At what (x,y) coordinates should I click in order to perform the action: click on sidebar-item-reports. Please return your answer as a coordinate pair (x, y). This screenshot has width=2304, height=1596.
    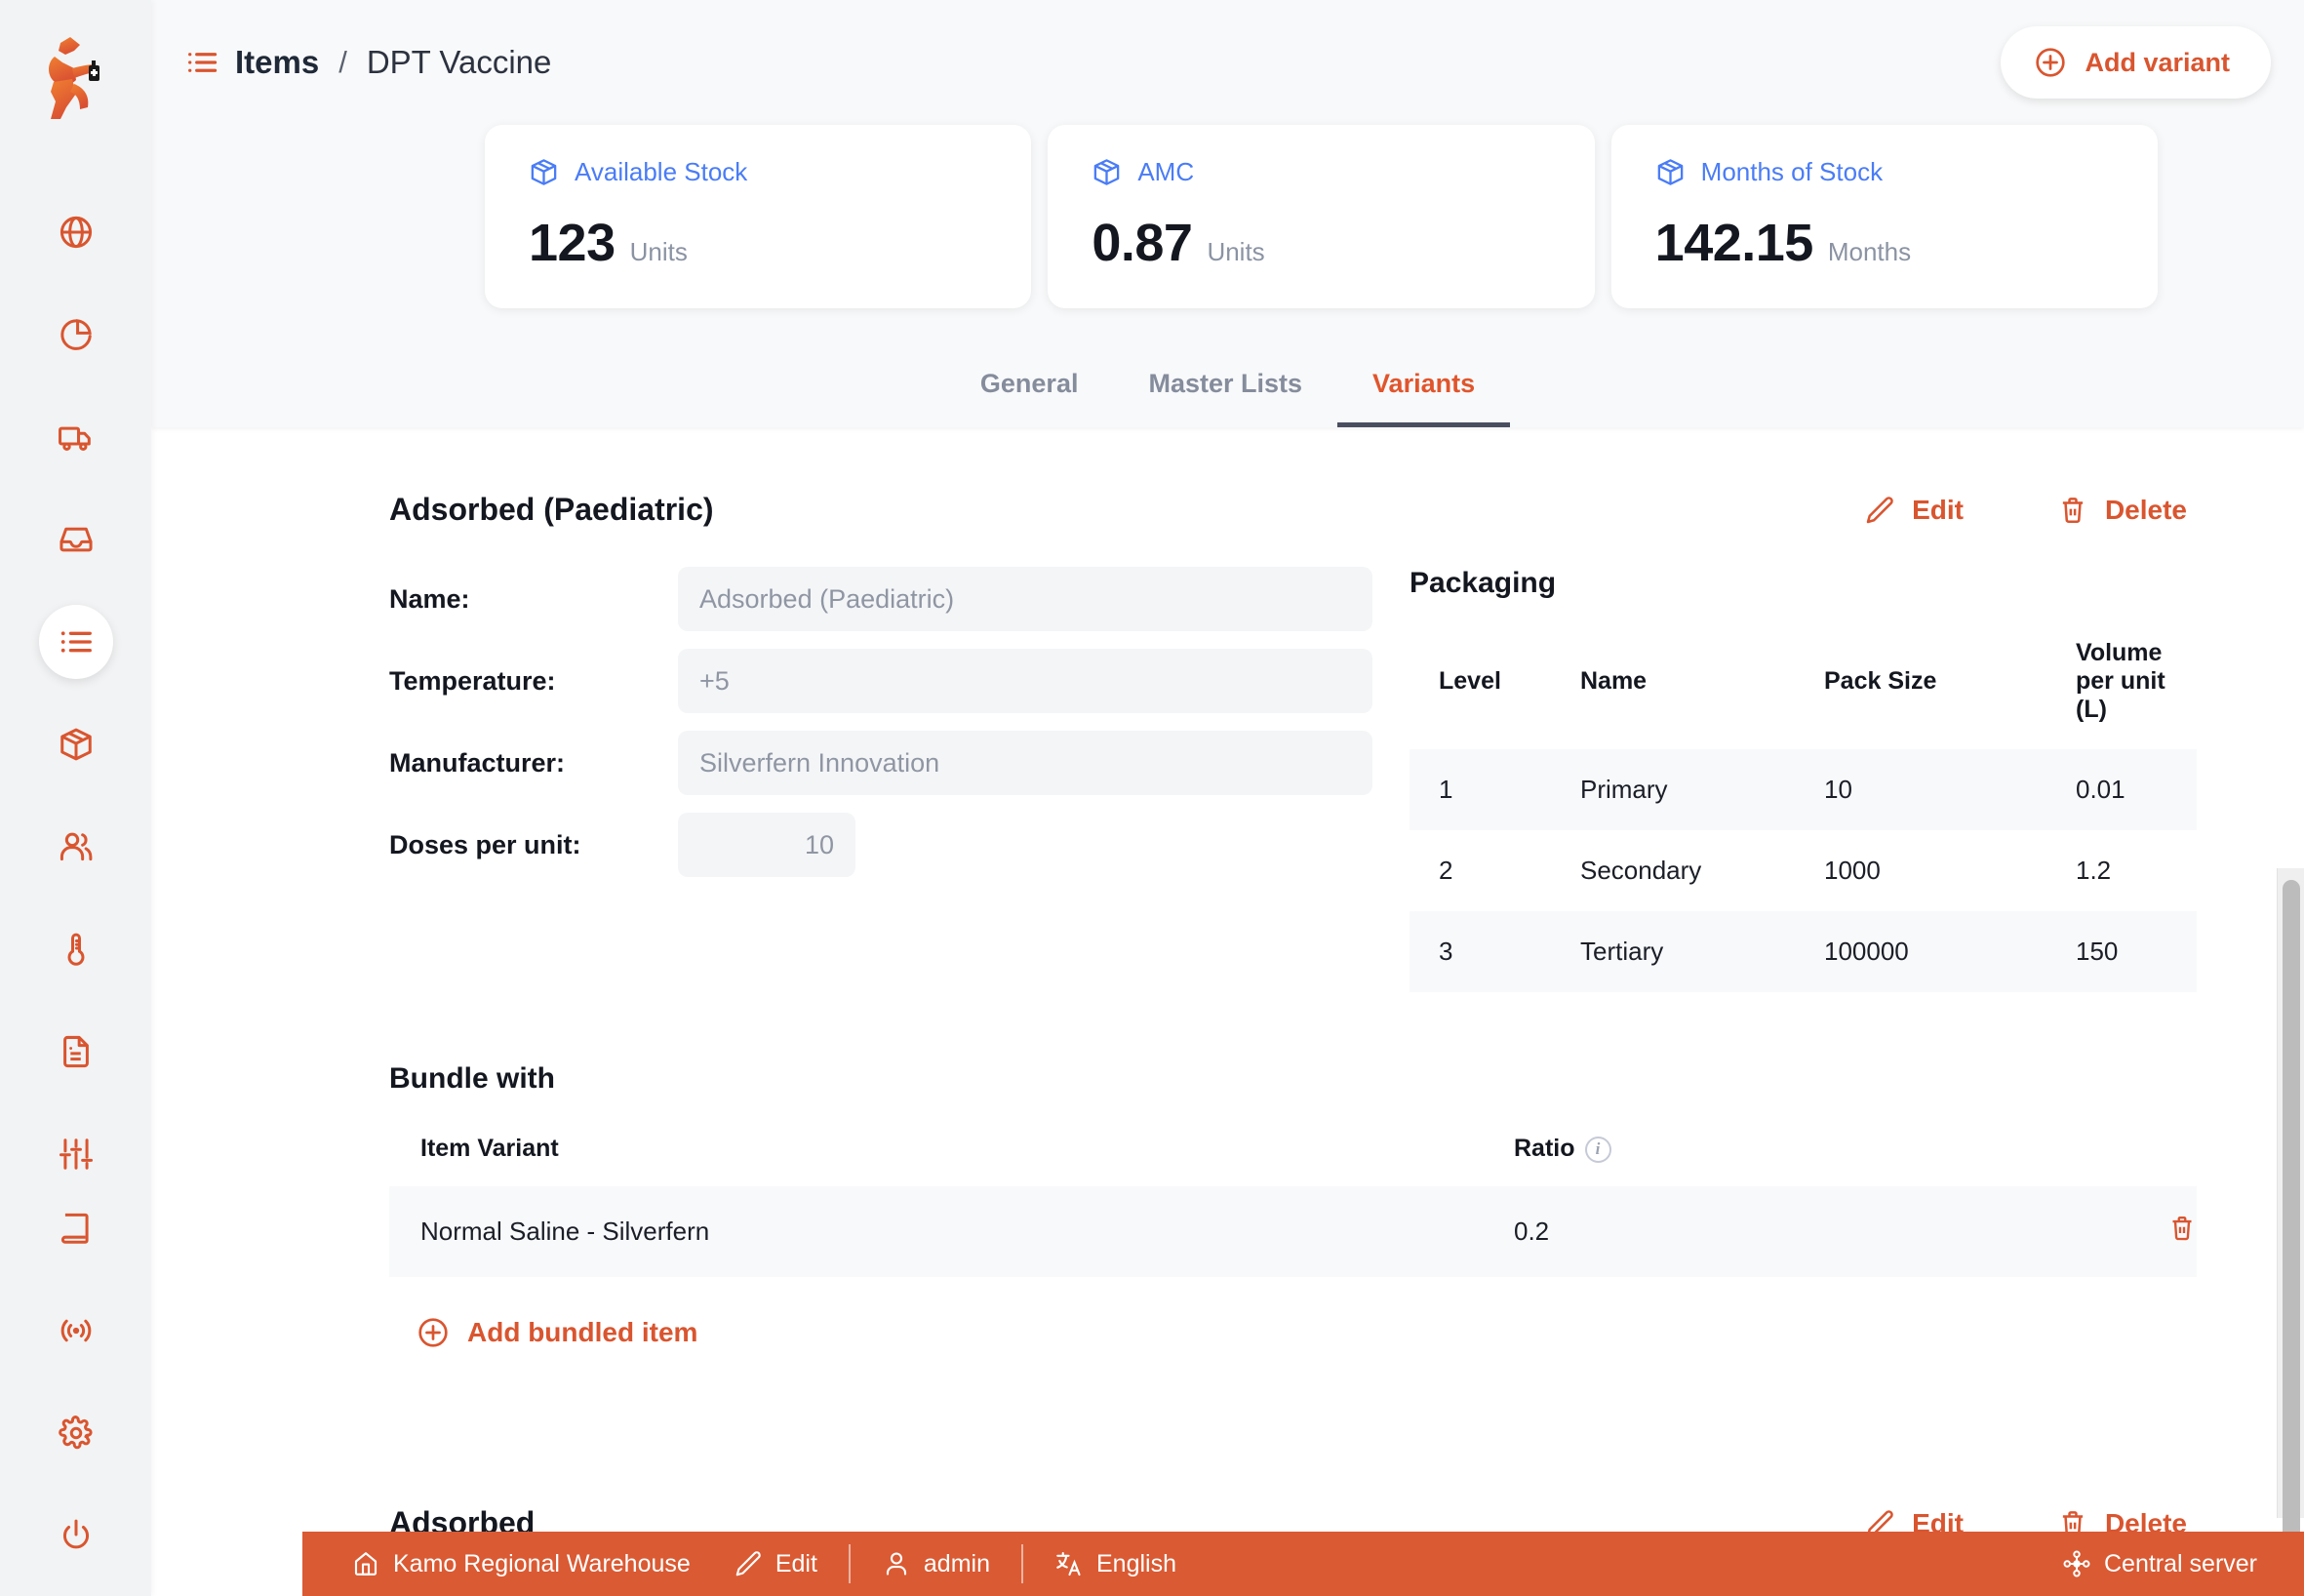
    Looking at the image, I should click on (76, 1052).